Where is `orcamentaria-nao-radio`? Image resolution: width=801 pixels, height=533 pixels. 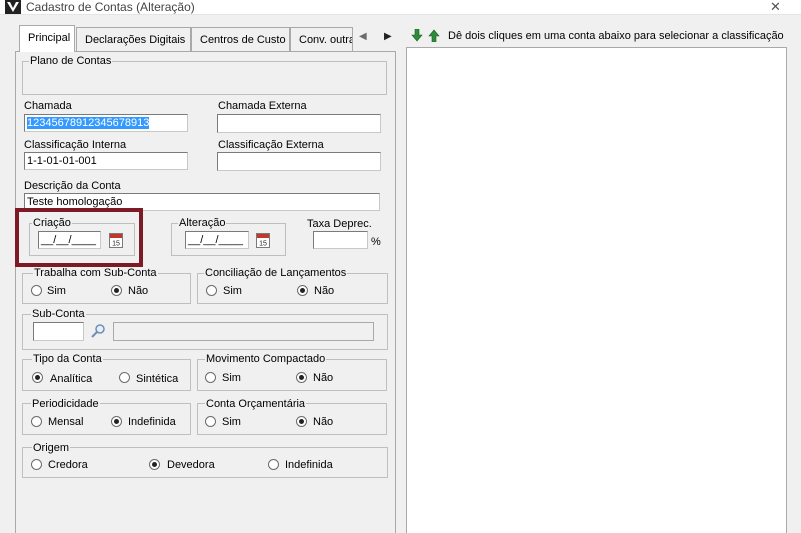 orcamentaria-nao-radio is located at coordinates (301, 421).